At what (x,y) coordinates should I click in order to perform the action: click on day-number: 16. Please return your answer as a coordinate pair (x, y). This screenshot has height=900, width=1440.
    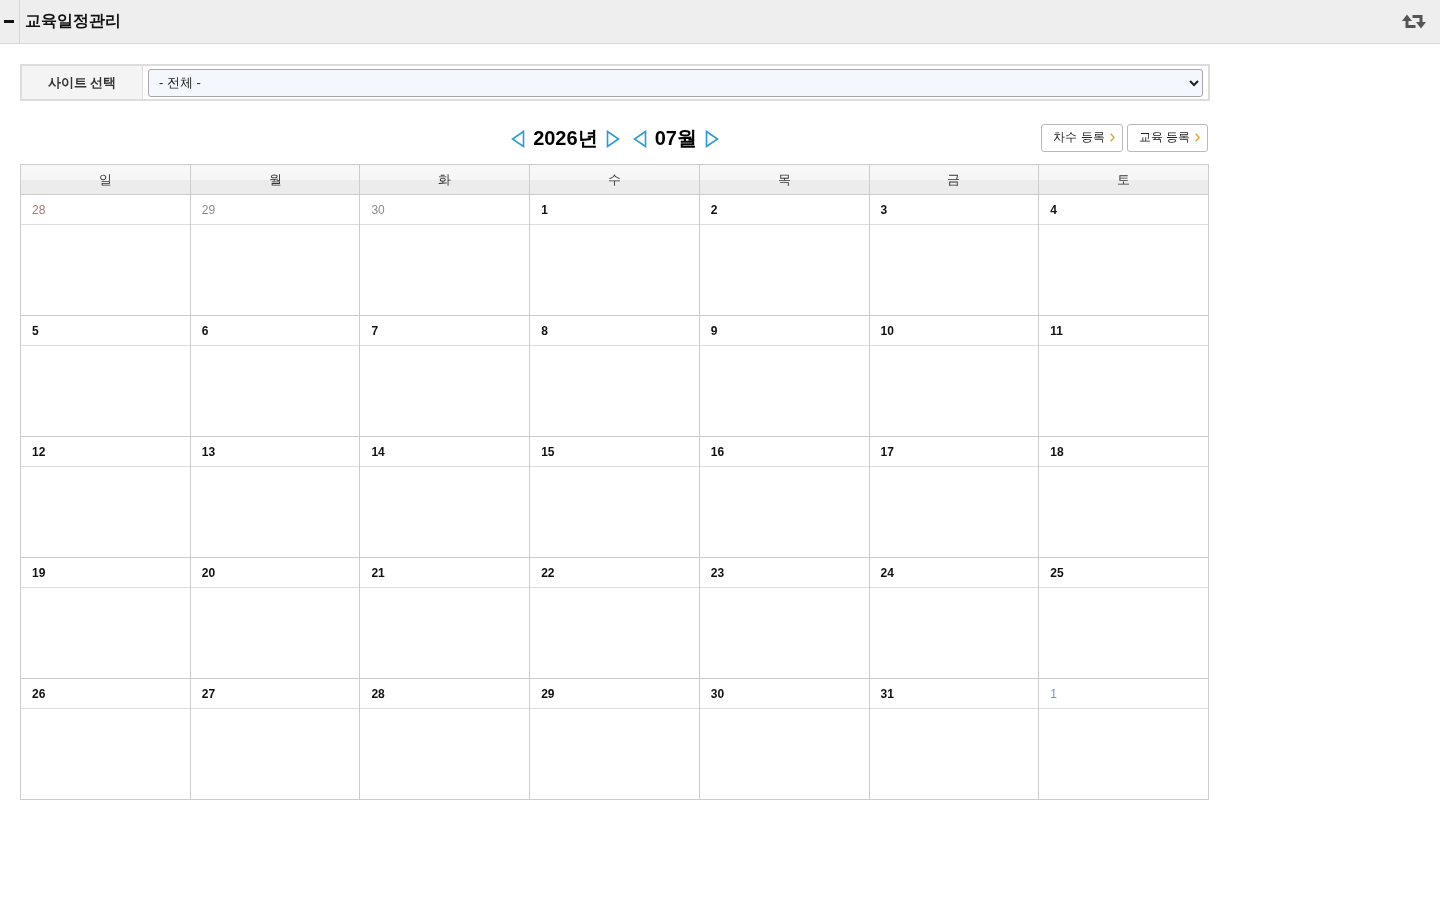
    Looking at the image, I should click on (717, 451).